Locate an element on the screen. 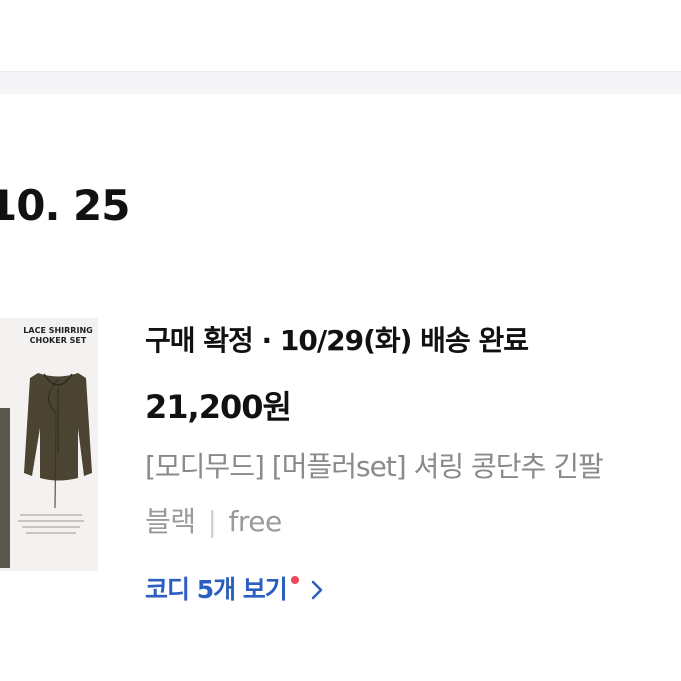 This screenshot has height=681, width=681. new-badge-dot is located at coordinates (294, 580).